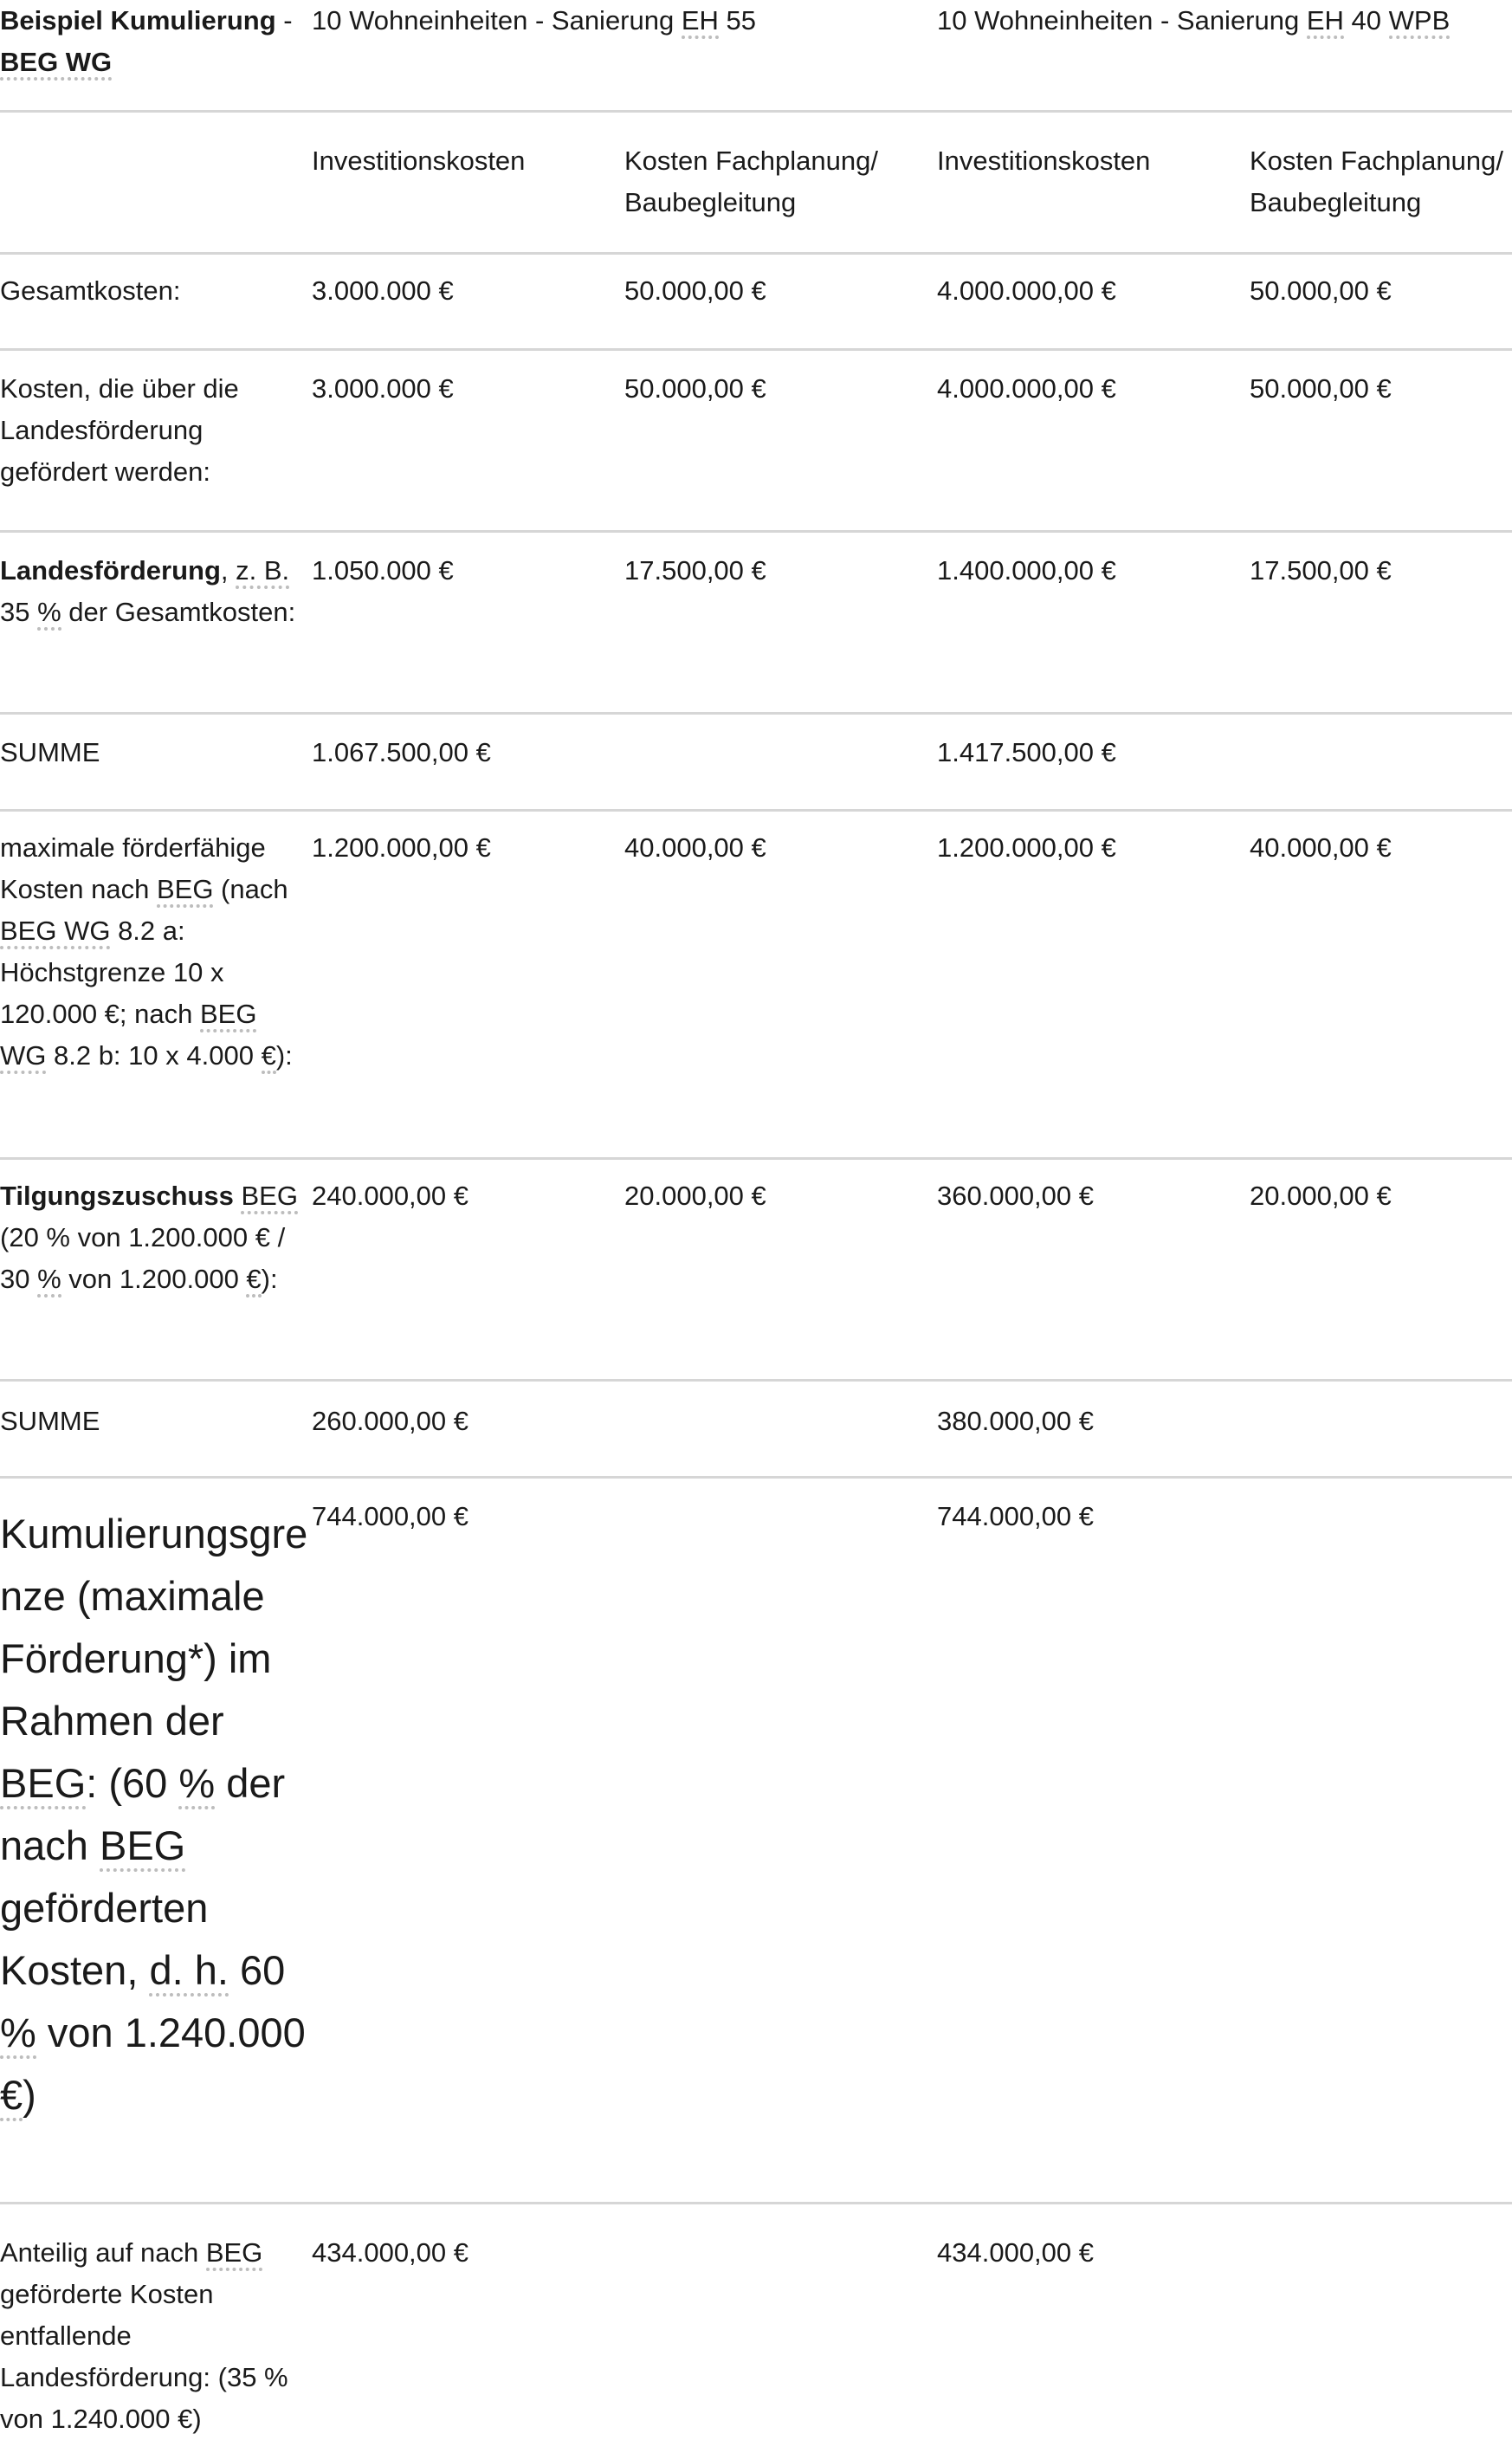 The height and width of the screenshot is (2440, 1512). What do you see at coordinates (284, 21) in the screenshot?
I see `corner-dash: -` at bounding box center [284, 21].